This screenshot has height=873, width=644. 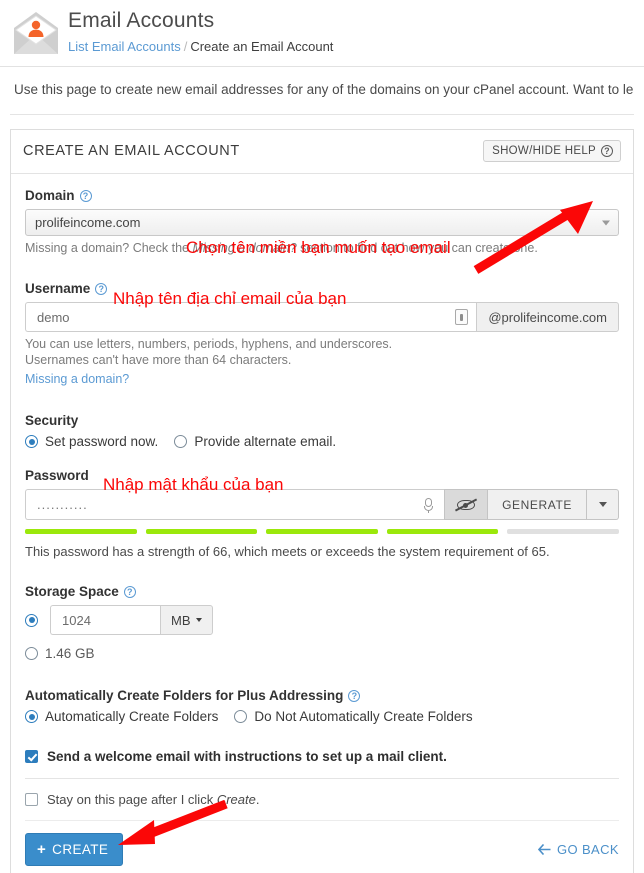 I want to click on password-input-group: ........... GENERATE, so click(x=322, y=504).